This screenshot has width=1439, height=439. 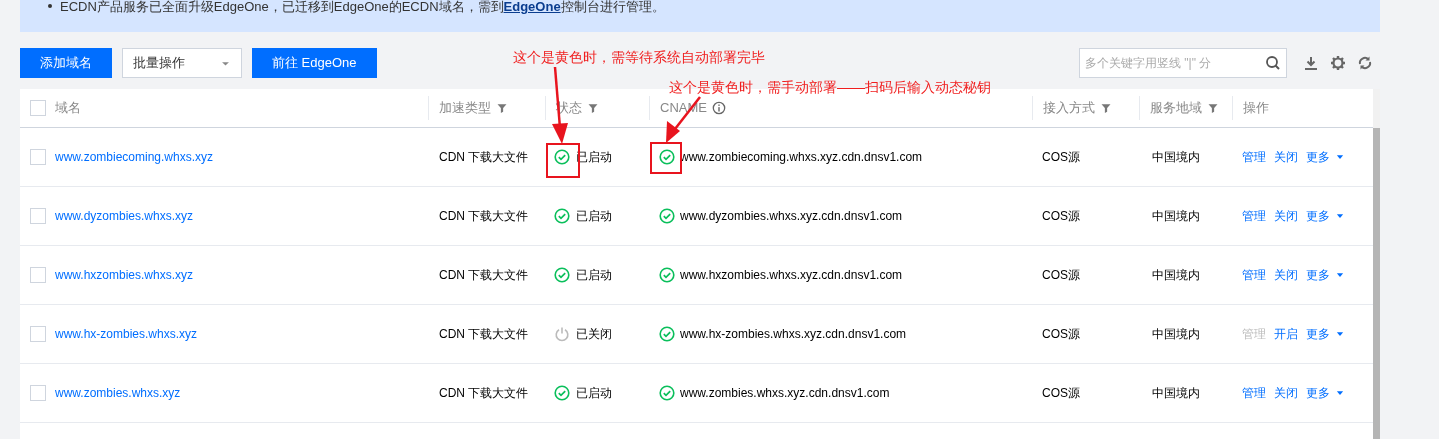 What do you see at coordinates (1286, 334) in the screenshot?
I see `action-link: 开启` at bounding box center [1286, 334].